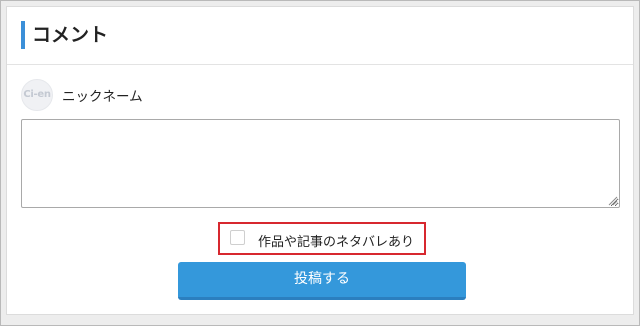  Describe the element at coordinates (37, 95) in the screenshot. I see `avatar: Ci-en` at that location.